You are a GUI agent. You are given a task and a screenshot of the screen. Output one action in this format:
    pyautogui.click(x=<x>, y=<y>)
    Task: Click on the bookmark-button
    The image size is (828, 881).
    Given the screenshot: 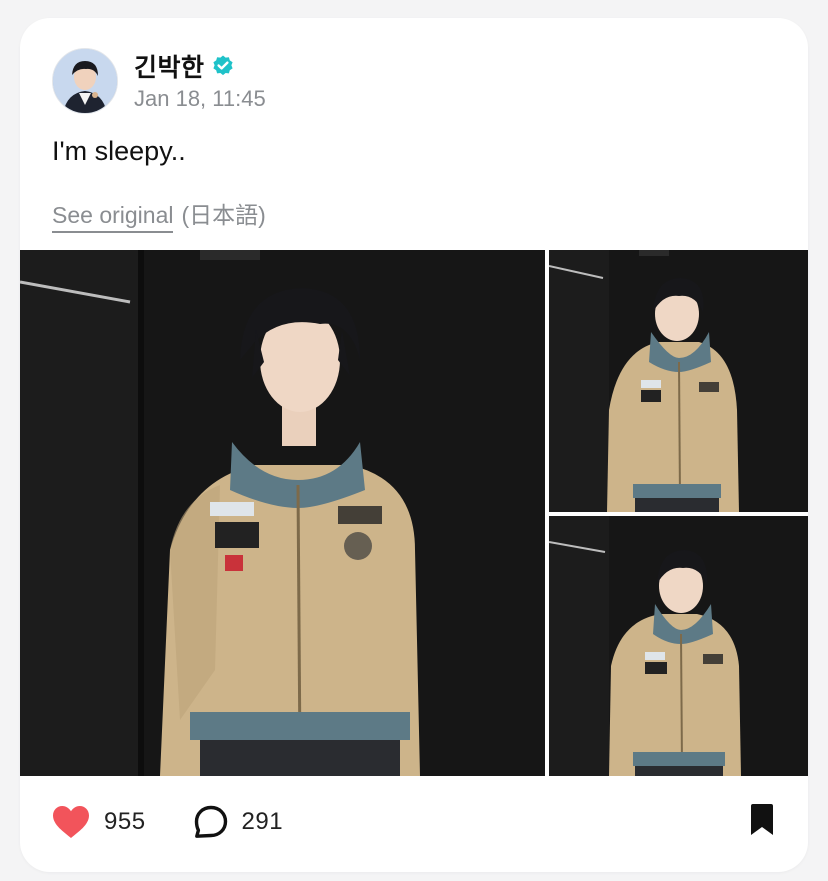 What is the action you would take?
    pyautogui.click(x=762, y=822)
    